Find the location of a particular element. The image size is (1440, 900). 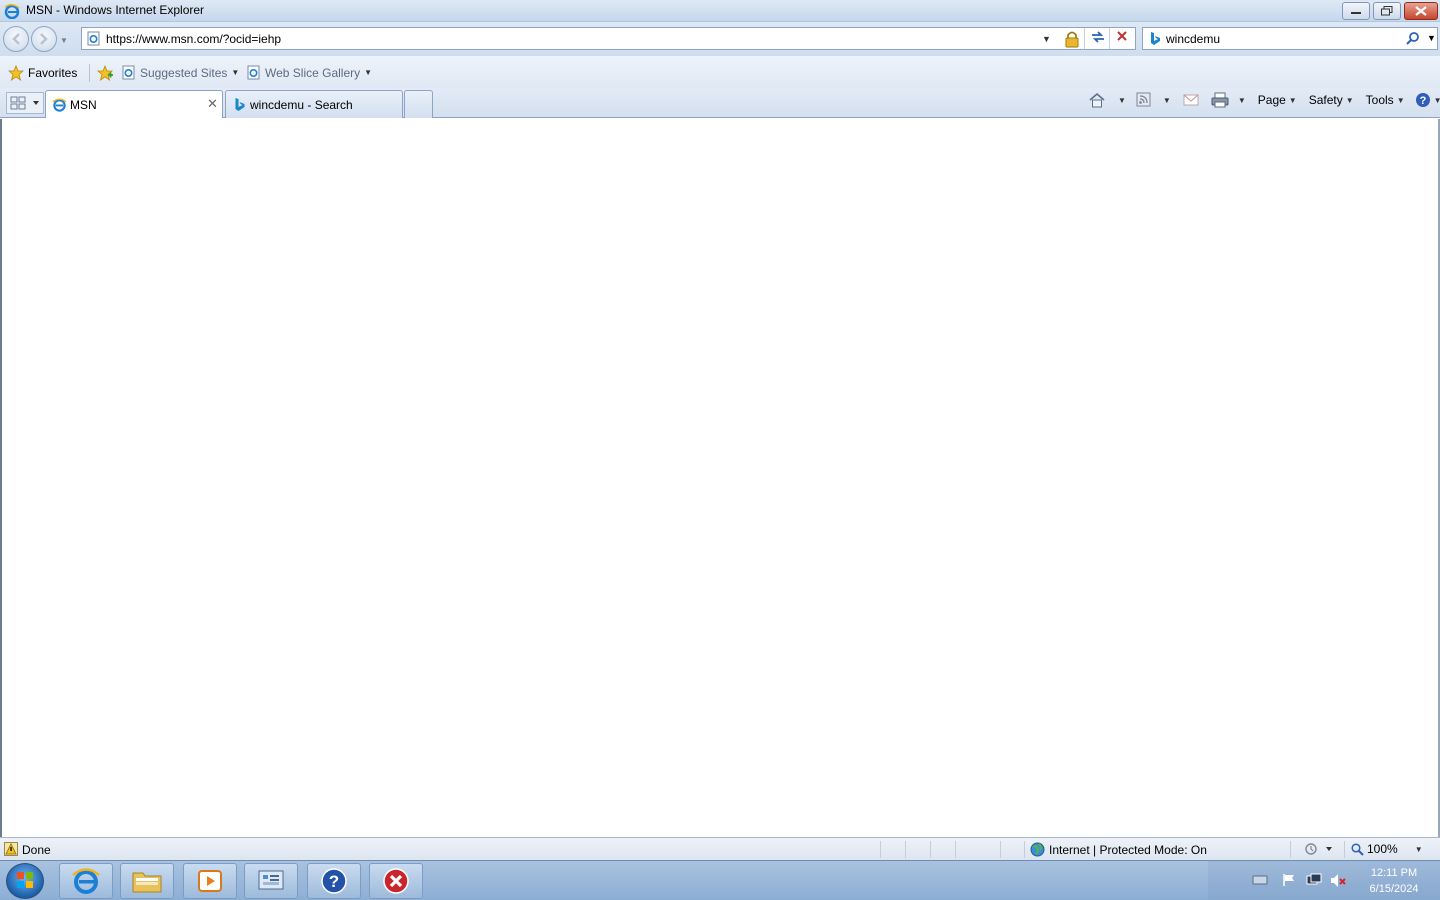

search-icon is located at coordinates (1413, 38).